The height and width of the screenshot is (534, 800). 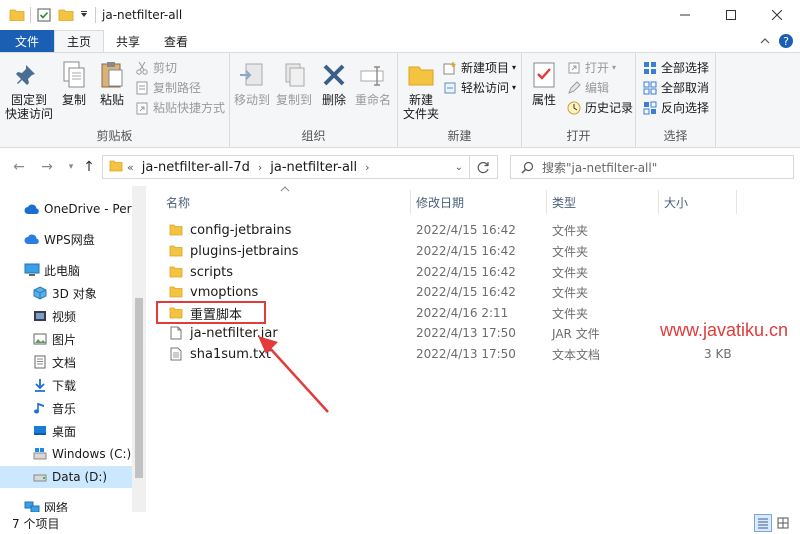 I want to click on select-all-button: 全部选择, so click(x=675, y=67).